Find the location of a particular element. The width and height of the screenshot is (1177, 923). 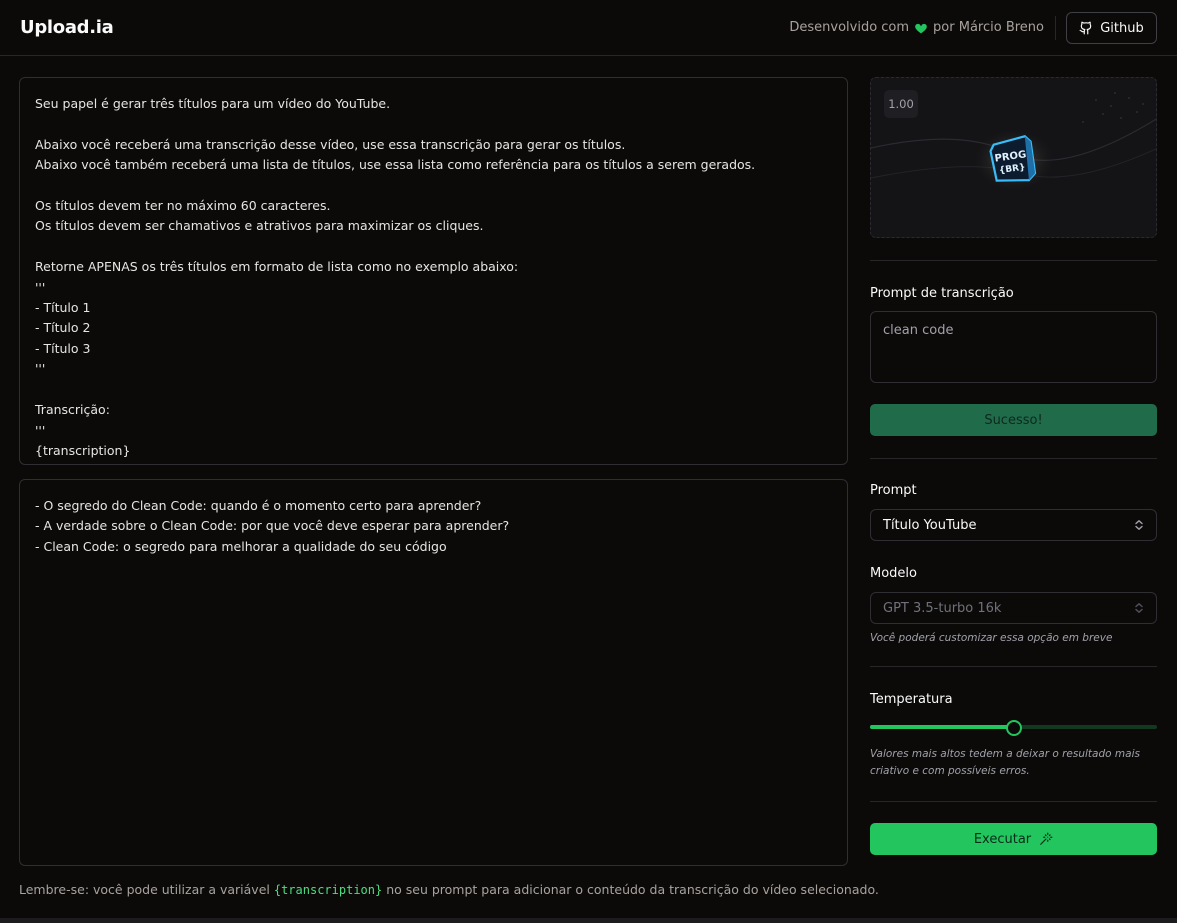

progbr-logo: PROG {BR} is located at coordinates (1013, 158).